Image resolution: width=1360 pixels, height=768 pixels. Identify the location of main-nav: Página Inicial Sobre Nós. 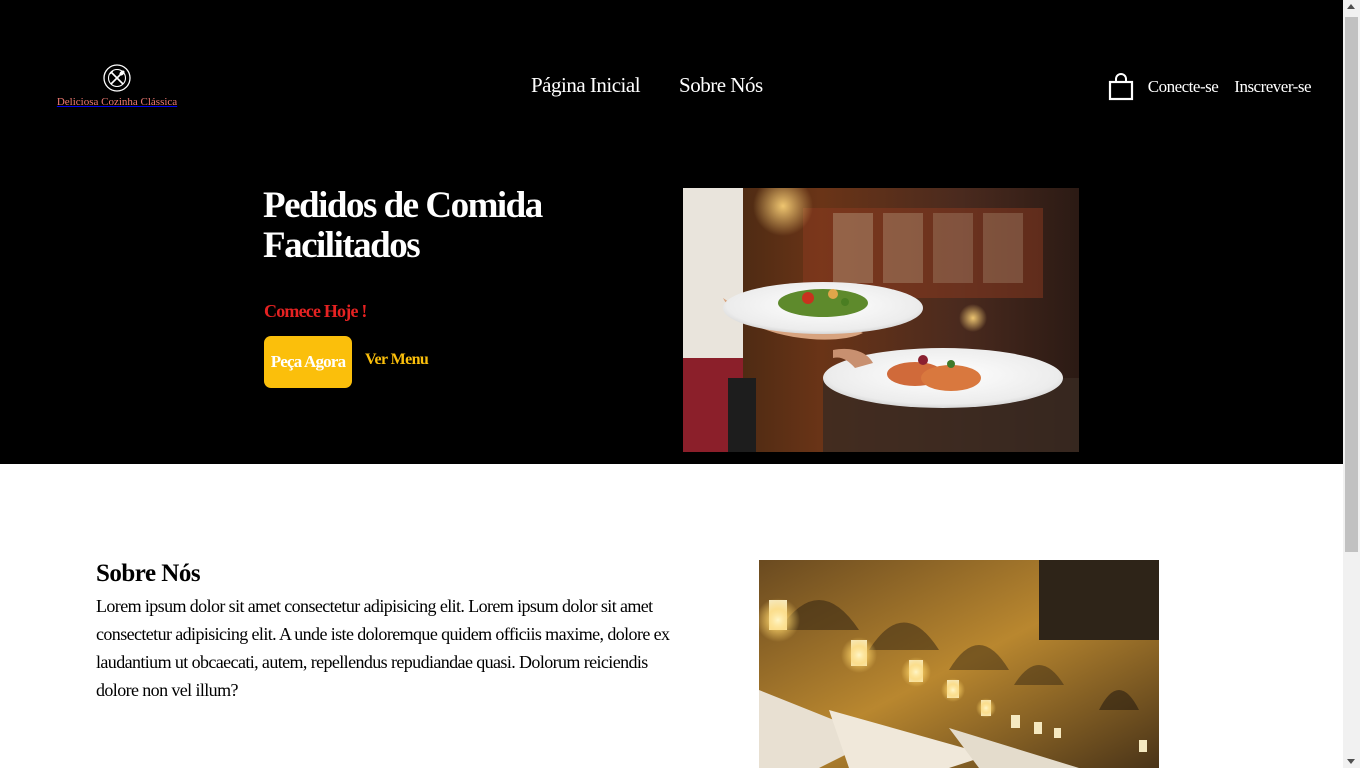
(647, 85).